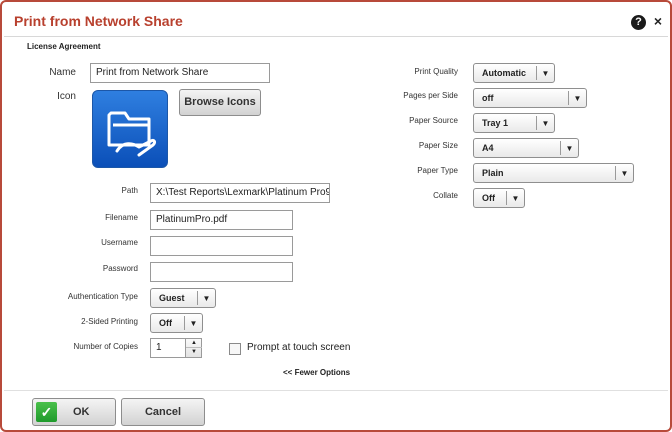 The width and height of the screenshot is (672, 432). Describe the element at coordinates (553, 173) in the screenshot. I see `paper-type-dropdown: Plain ▼` at that location.